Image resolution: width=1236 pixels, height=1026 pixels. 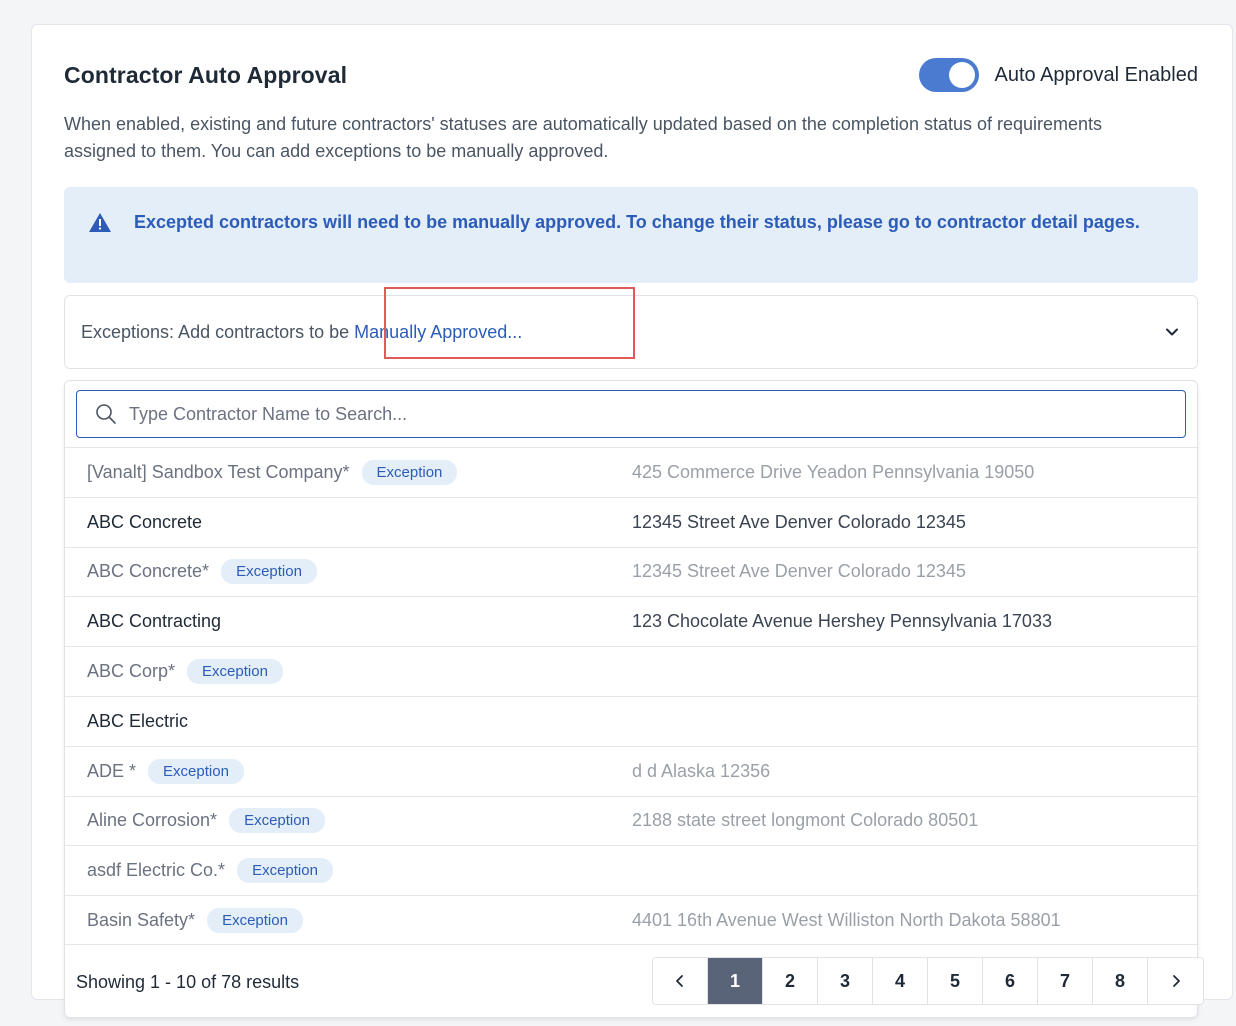 I want to click on next-page-button, so click(x=1175, y=981).